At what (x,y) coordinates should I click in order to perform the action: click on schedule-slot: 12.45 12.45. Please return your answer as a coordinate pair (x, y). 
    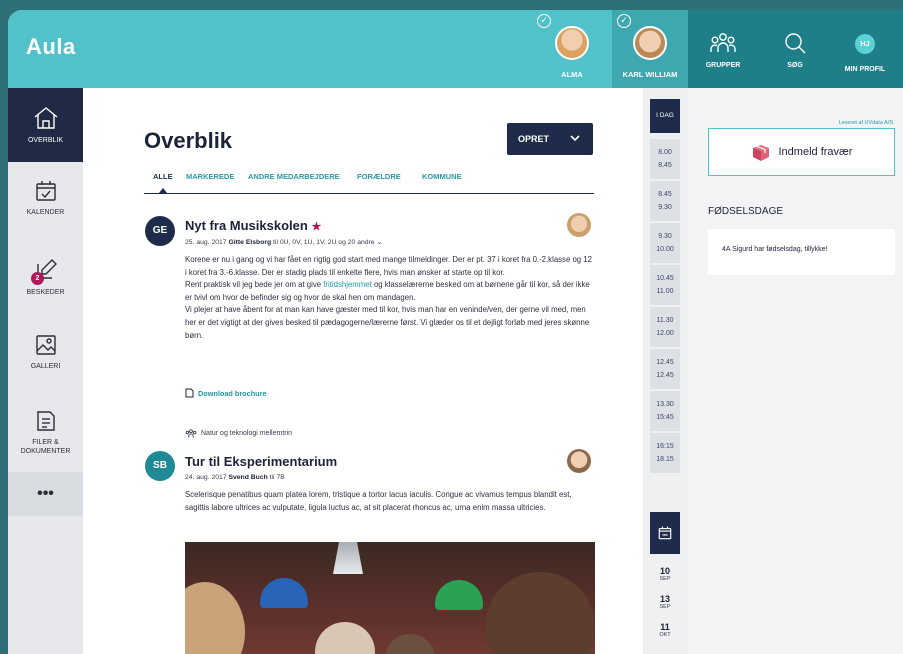
    Looking at the image, I should click on (665, 369).